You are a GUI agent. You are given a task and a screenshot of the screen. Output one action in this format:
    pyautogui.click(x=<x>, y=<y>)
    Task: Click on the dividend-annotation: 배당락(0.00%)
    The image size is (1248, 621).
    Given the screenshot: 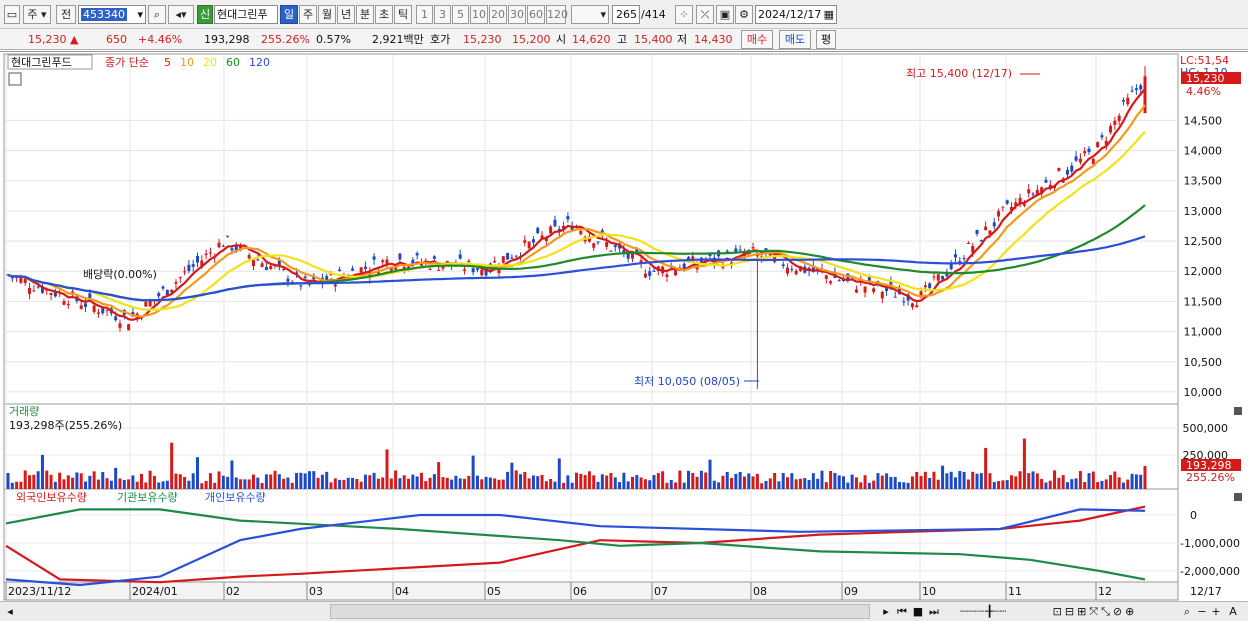 What is the action you would take?
    pyautogui.click(x=120, y=274)
    